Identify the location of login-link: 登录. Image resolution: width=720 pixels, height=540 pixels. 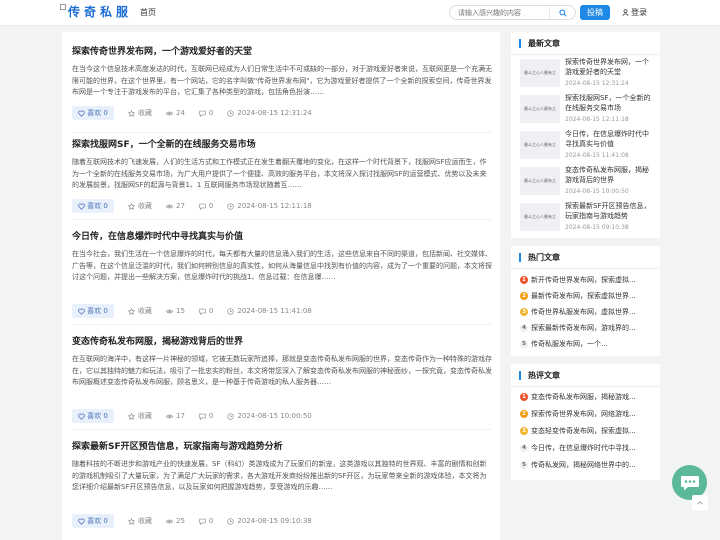
(634, 12).